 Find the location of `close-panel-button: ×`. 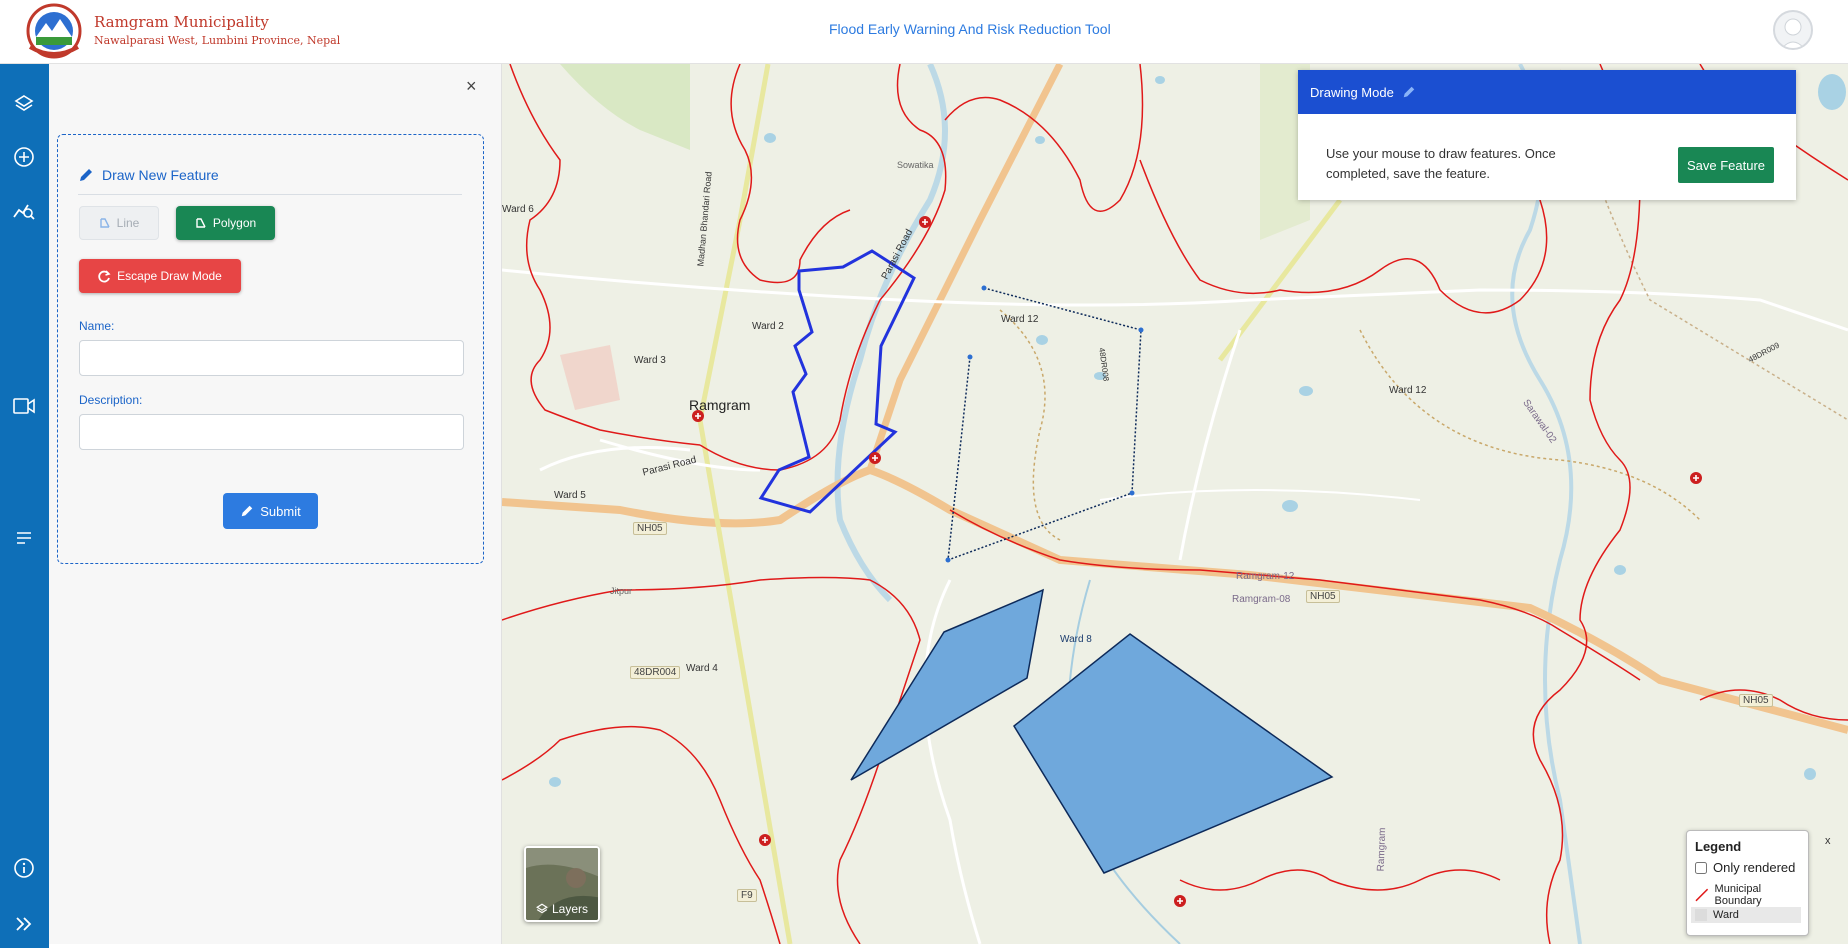

close-panel-button: × is located at coordinates (471, 86).